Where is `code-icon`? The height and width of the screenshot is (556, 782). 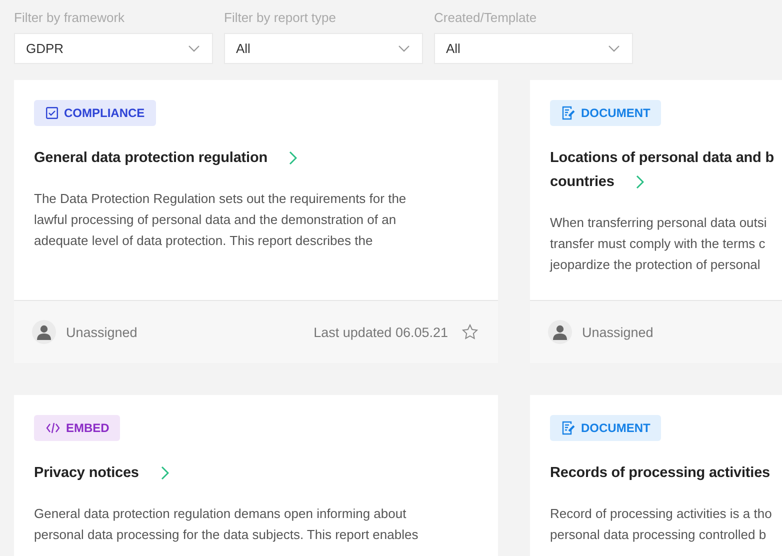 code-icon is located at coordinates (53, 428).